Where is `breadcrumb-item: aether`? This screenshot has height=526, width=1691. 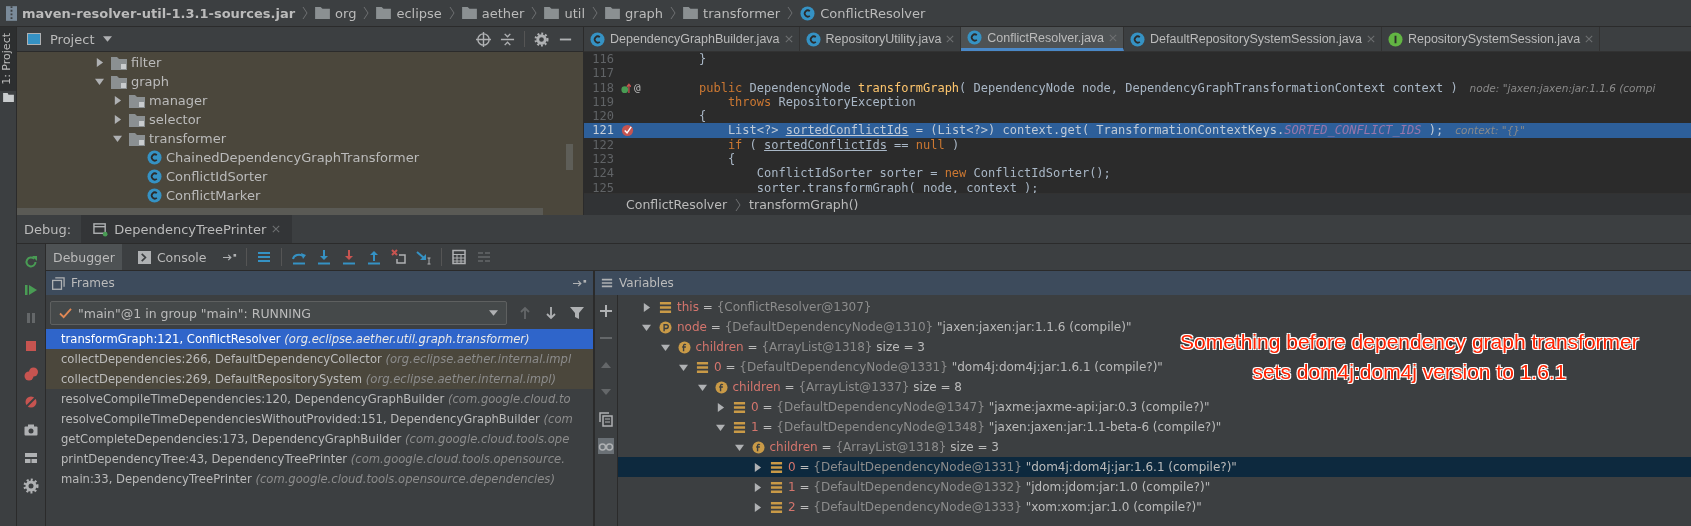
breadcrumb-item: aether is located at coordinates (503, 13).